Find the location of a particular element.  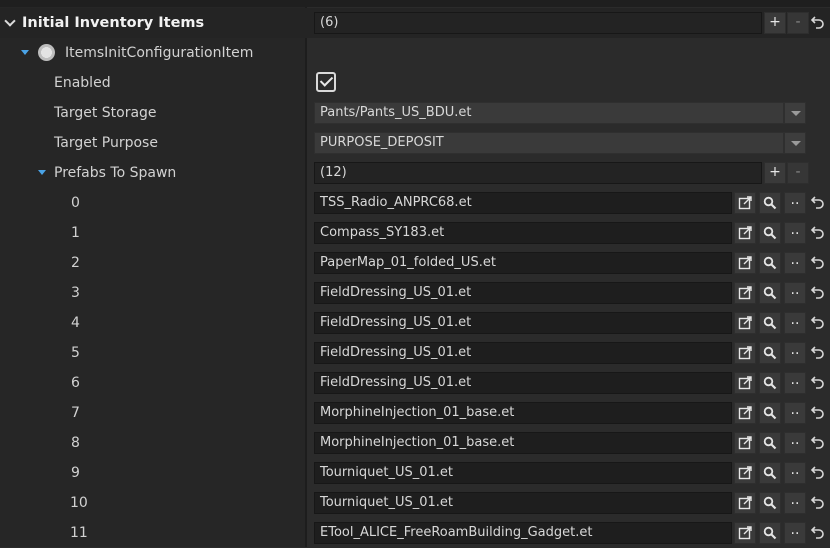

prefabs-row: Prefabs To Spawn (12) + - is located at coordinates (415, 173).